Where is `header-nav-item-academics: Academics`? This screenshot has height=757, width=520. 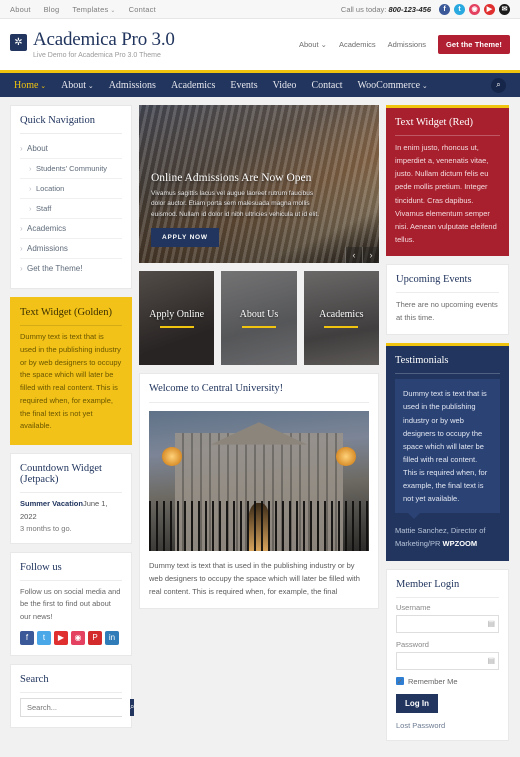
header-nav-item-academics: Academics is located at coordinates (357, 44).